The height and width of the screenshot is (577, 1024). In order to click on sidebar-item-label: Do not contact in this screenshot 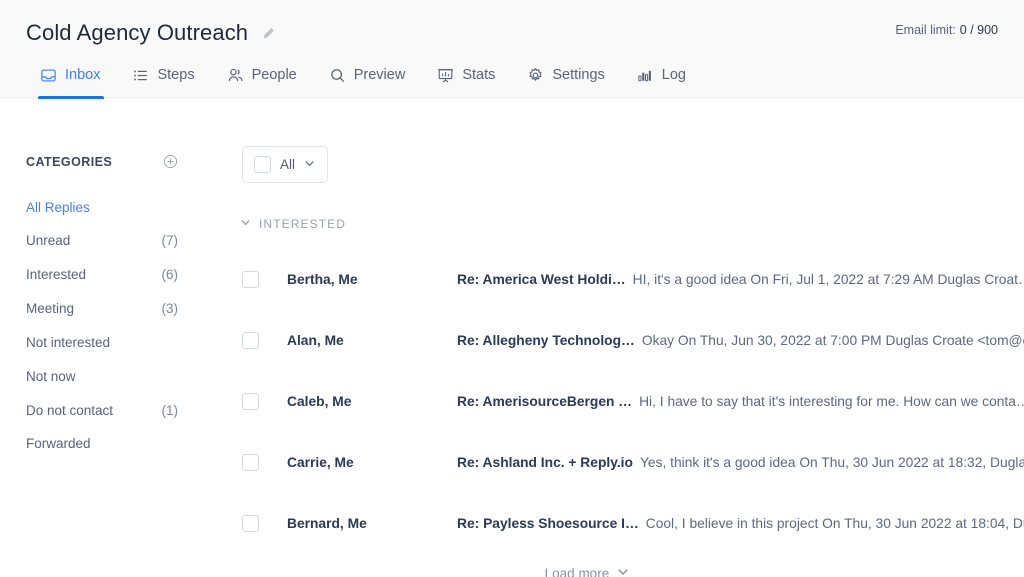, I will do `click(70, 410)`.